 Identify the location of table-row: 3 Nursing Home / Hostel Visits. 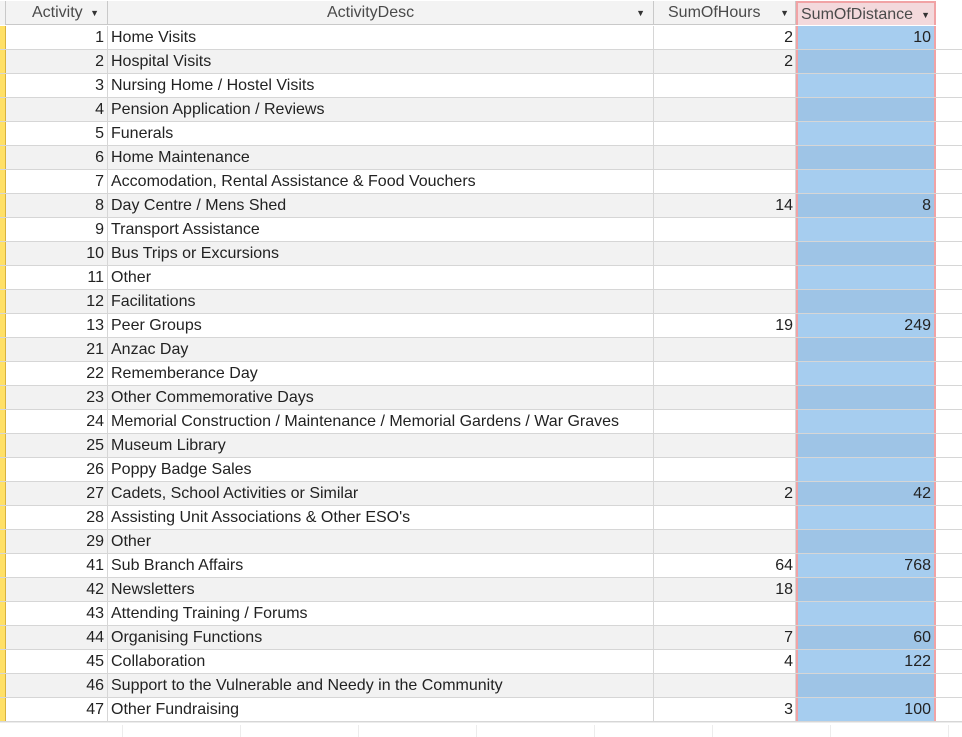
(481, 86).